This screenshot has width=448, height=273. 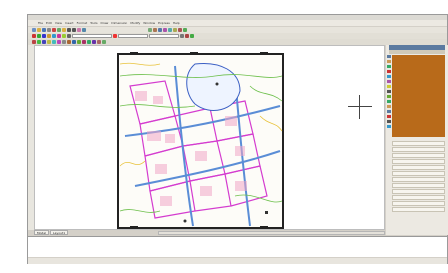 I want to click on color-control-icon, so click(x=115, y=36).